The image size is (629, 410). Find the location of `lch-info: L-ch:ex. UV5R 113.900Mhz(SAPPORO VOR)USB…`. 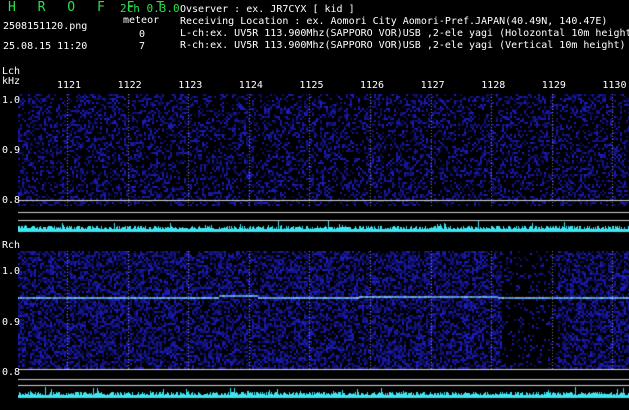

lch-info: L-ch:ex. UV5R 113.900Mhz(SAPPORO VOR)USB… is located at coordinates (404, 33).